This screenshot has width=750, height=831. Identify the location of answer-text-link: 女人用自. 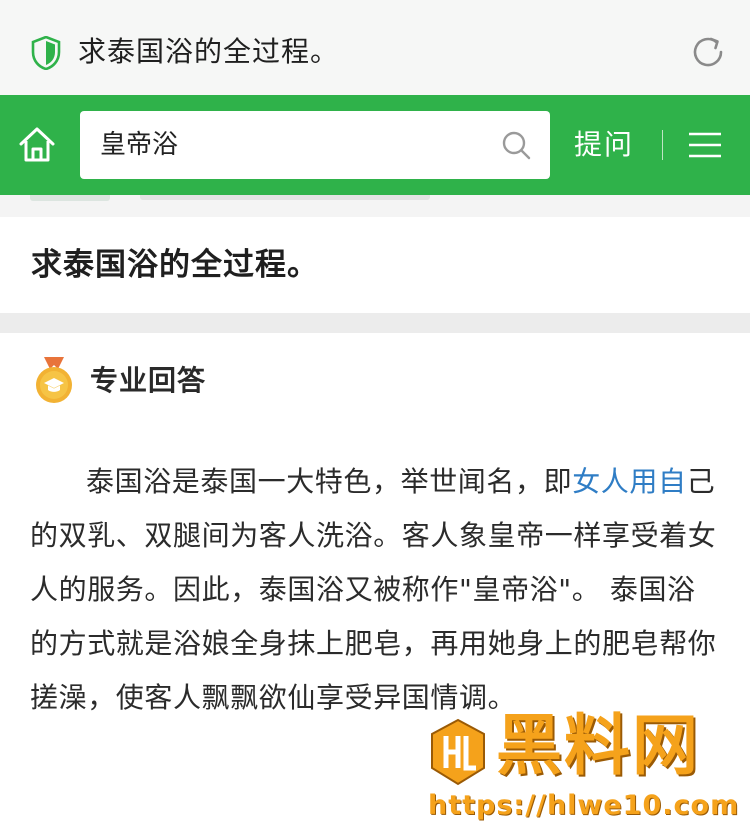
(629, 481).